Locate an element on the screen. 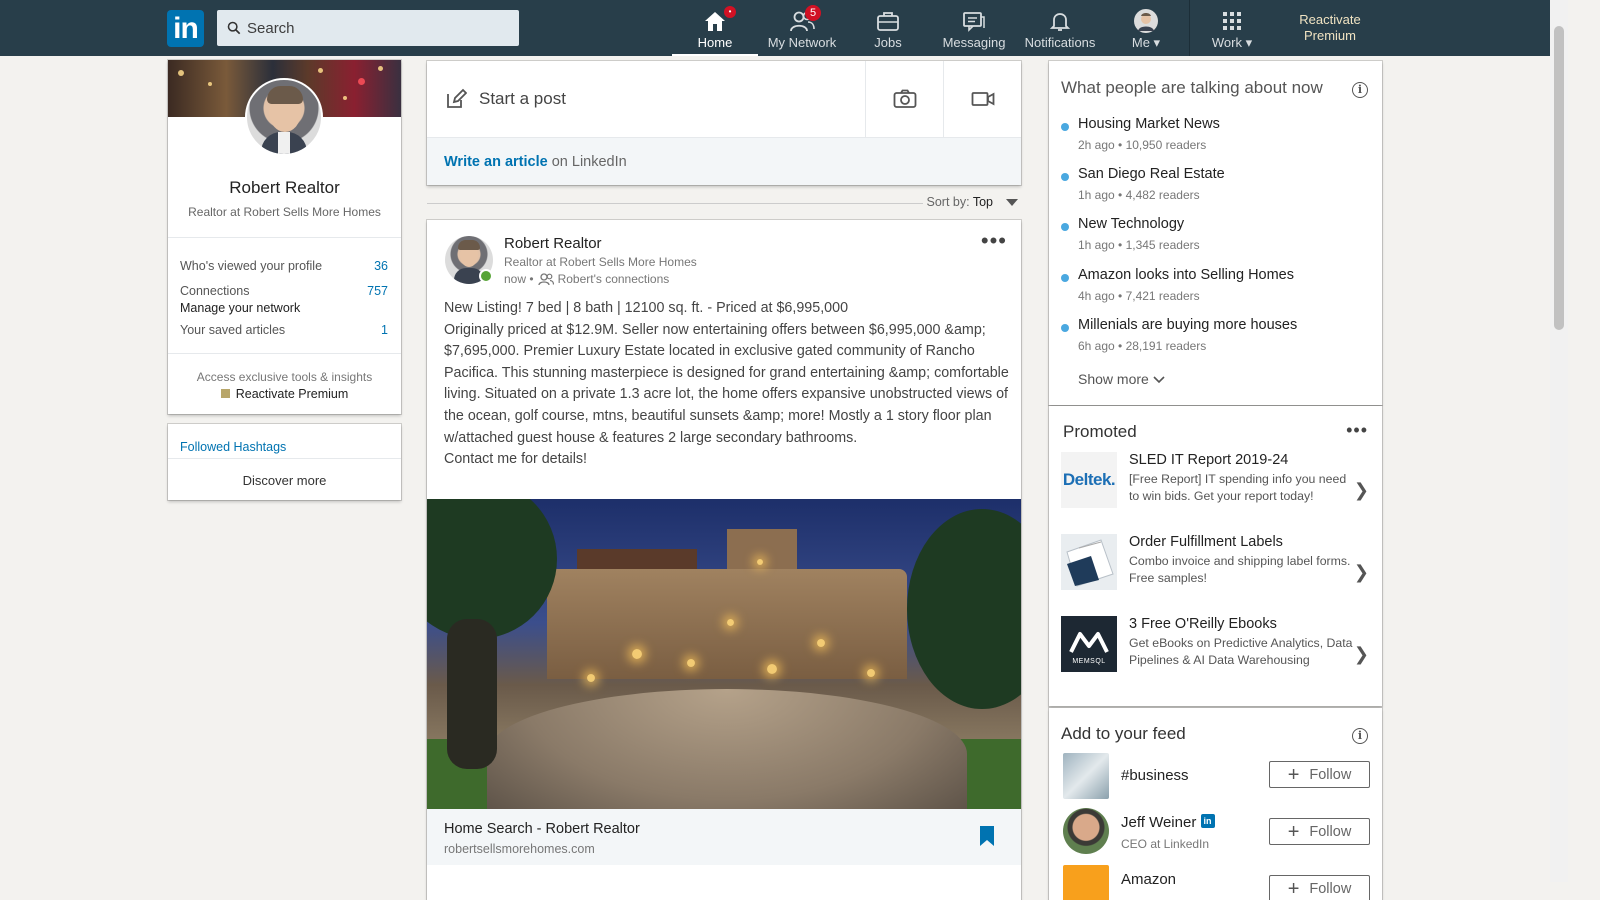 This screenshot has height=900, width=1600. suggestion-name: Amazon is located at coordinates (1148, 879).